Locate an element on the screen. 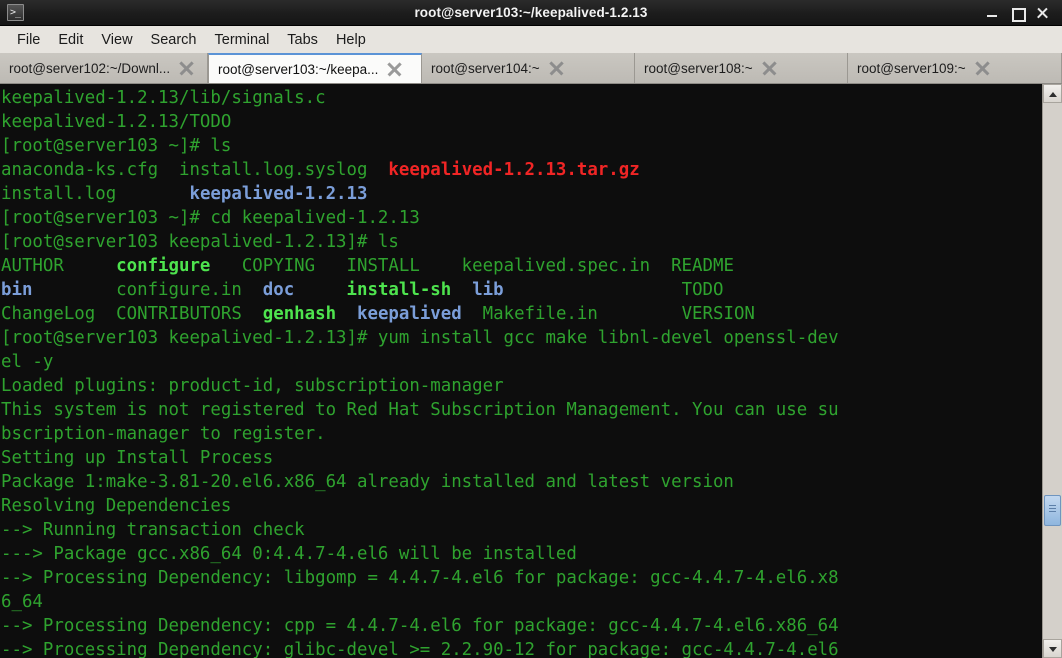 This screenshot has width=1062, height=658. scroll-up-arrow-icon is located at coordinates (1052, 93).